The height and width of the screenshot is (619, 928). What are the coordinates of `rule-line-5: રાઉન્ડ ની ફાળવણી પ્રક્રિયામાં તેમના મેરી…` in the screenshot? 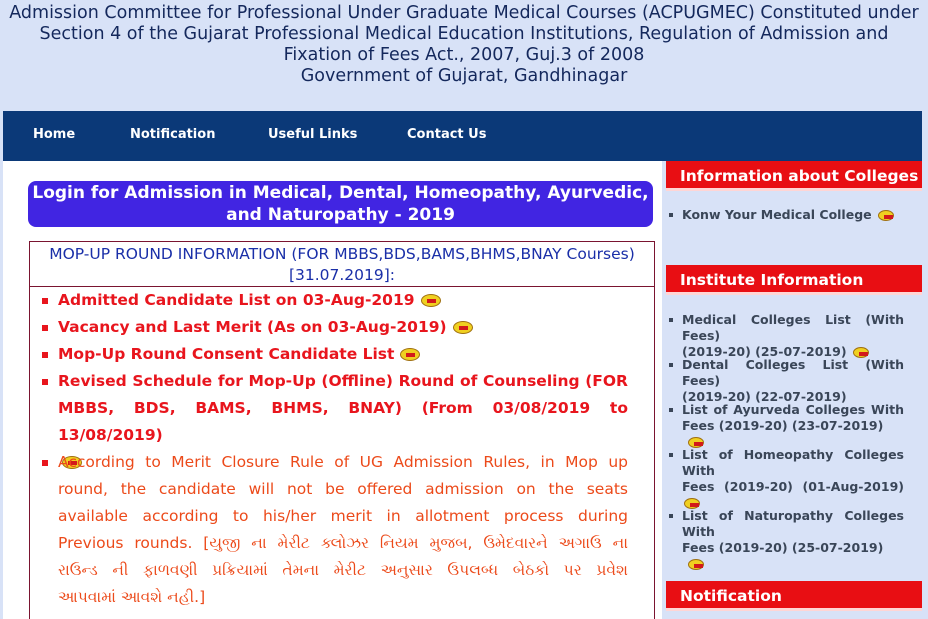 It's located at (343, 570).